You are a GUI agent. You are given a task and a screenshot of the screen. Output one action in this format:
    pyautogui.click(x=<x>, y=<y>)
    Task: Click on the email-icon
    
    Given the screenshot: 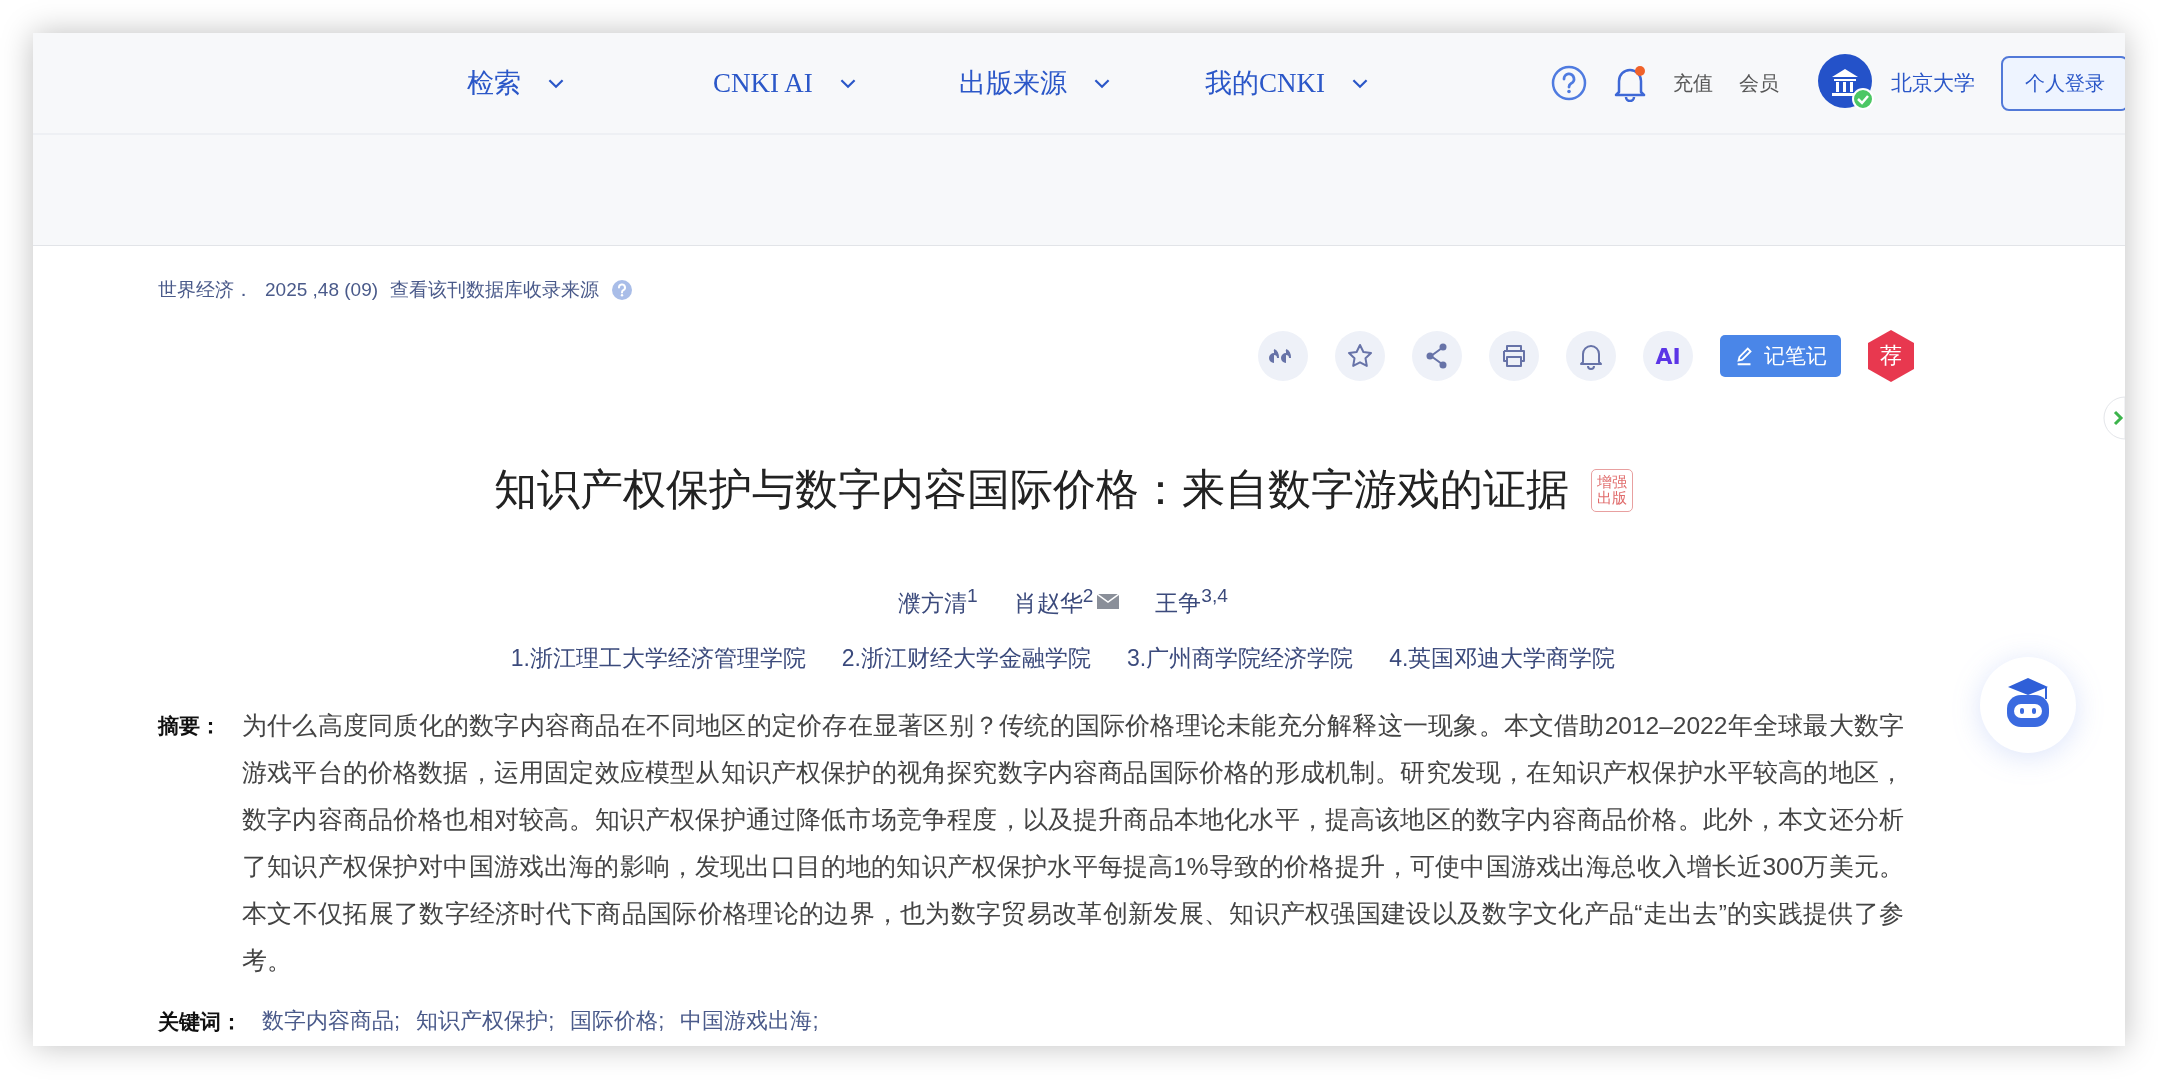 What is the action you would take?
    pyautogui.click(x=1108, y=602)
    